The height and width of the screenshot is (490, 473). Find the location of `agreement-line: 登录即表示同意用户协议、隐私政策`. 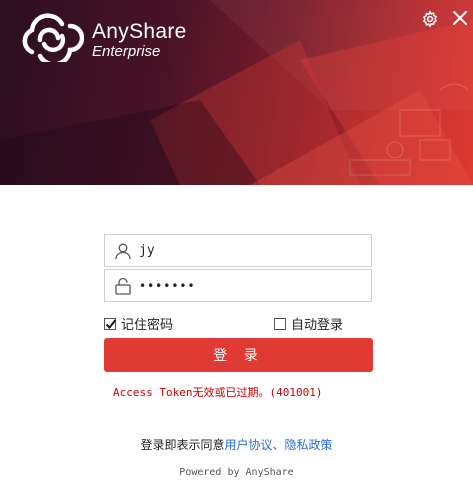

agreement-line: 登录即表示同意用户协议、隐私政策 is located at coordinates (236, 444).